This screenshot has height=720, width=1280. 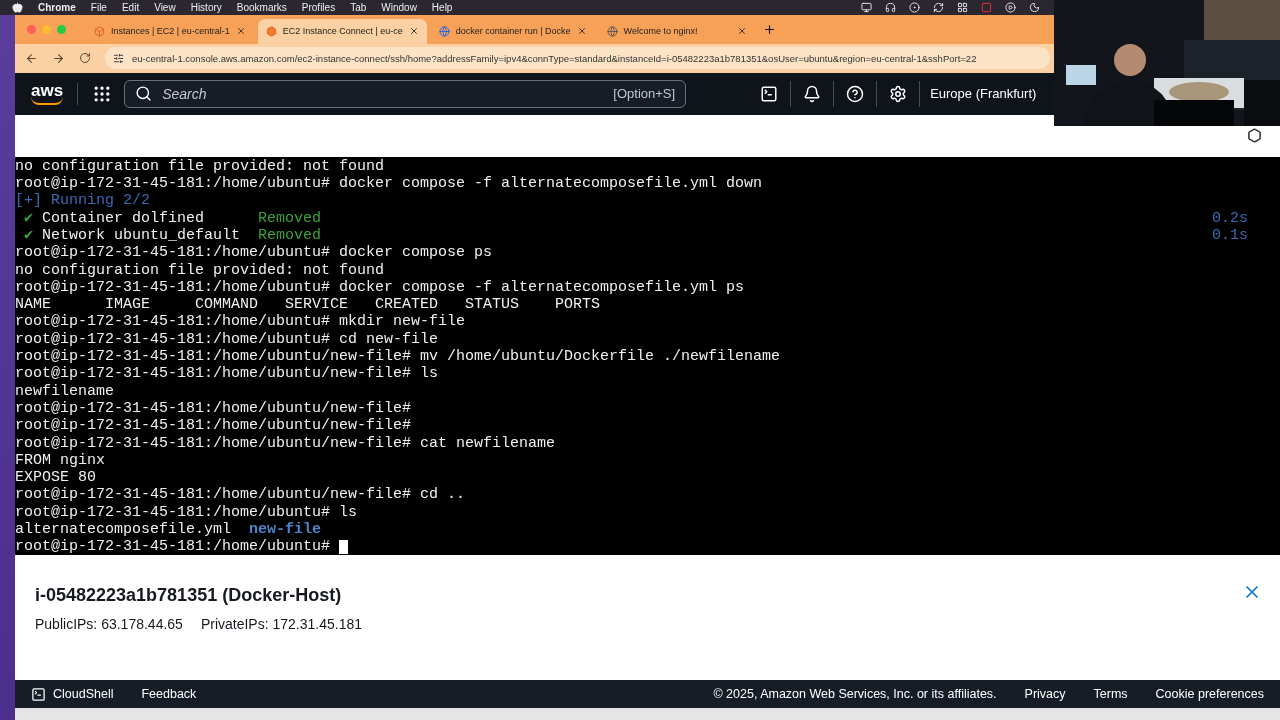 What do you see at coordinates (118, 58) in the screenshot?
I see `site-settings-icon` at bounding box center [118, 58].